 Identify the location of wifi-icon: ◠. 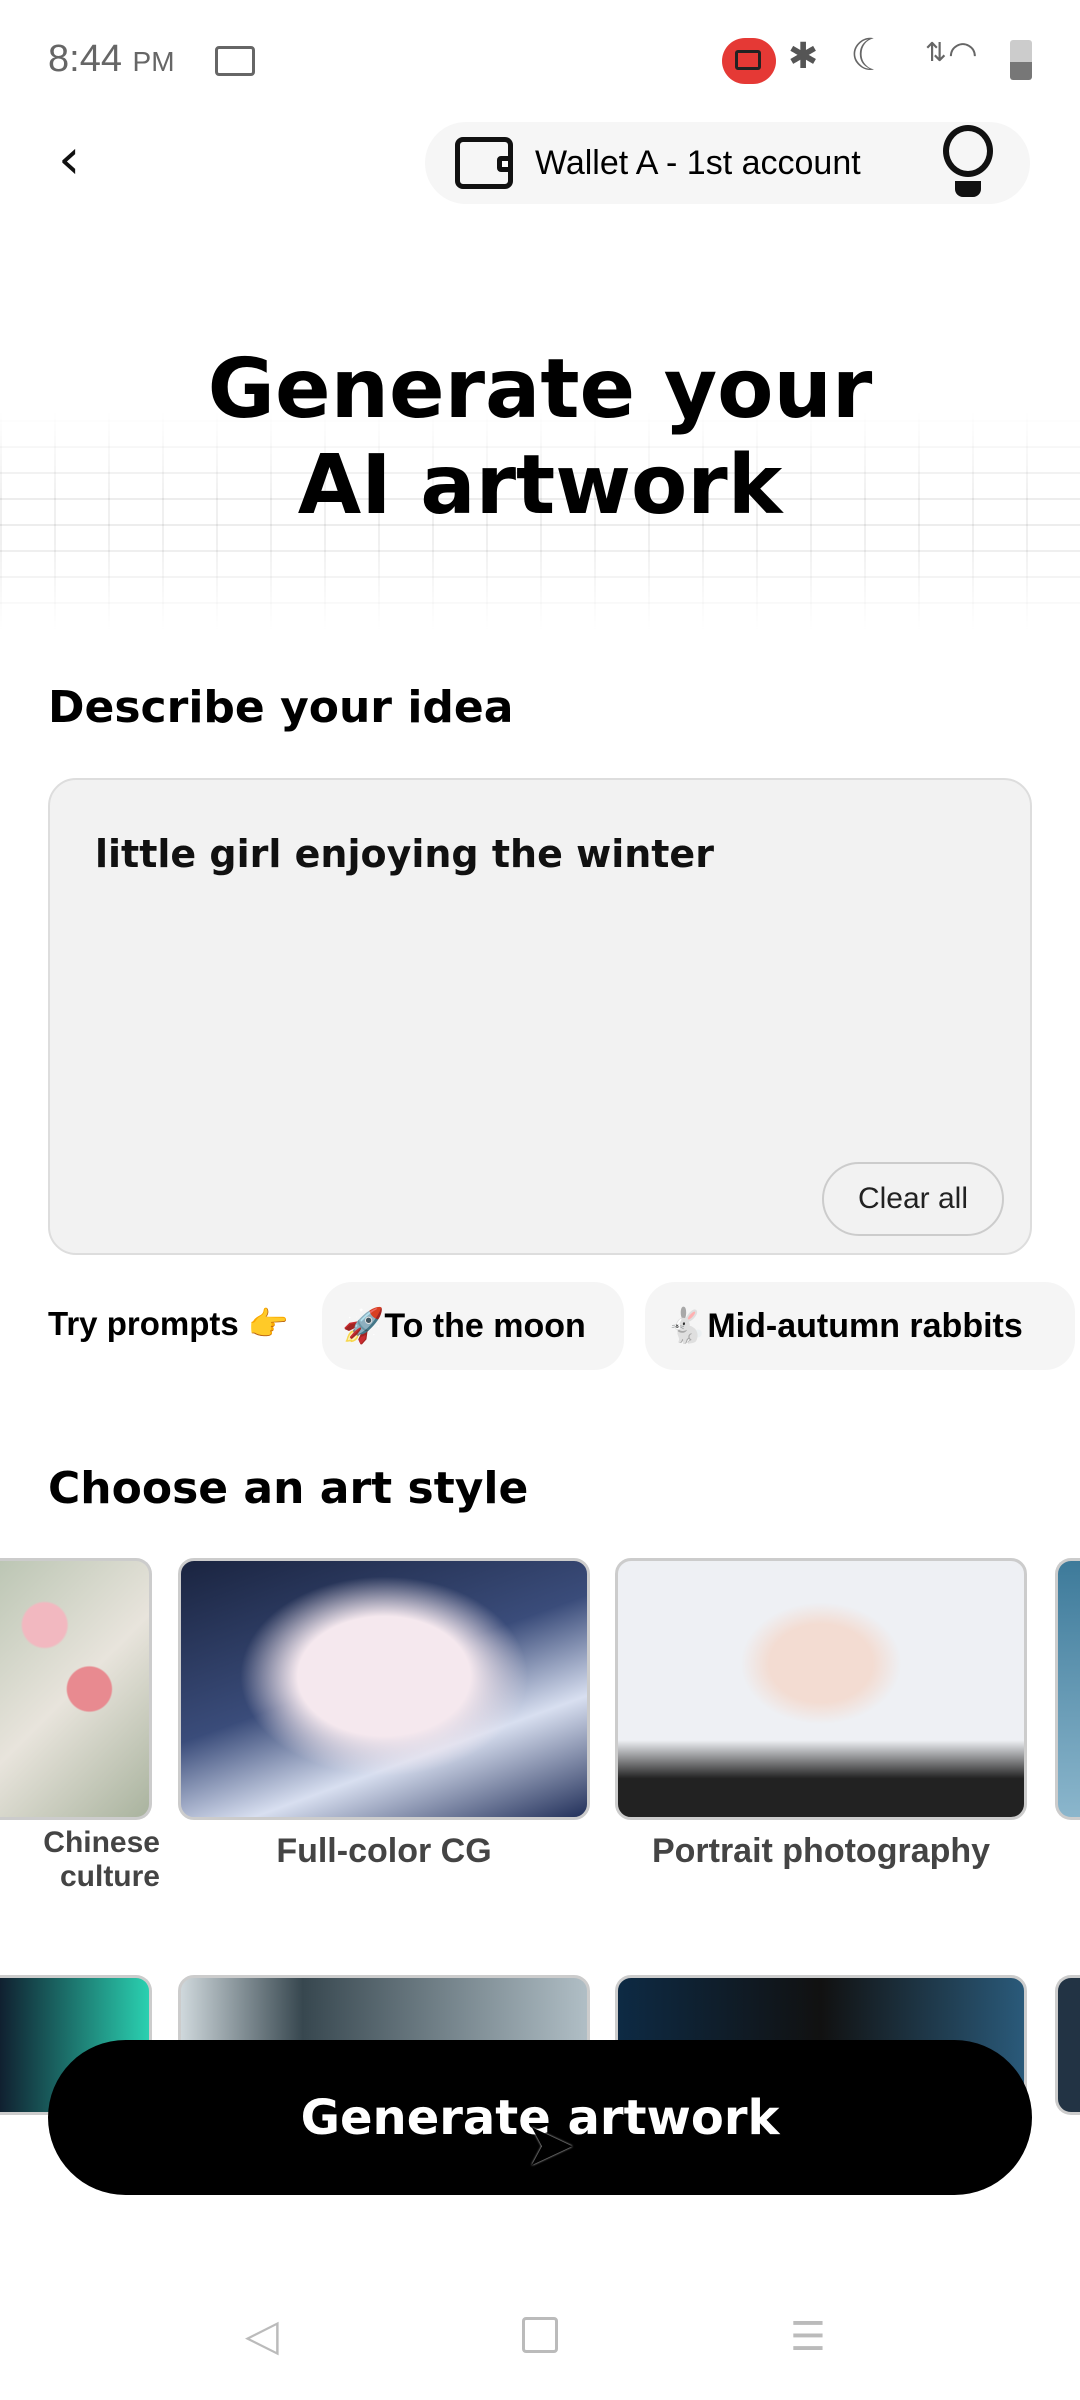
(963, 54).